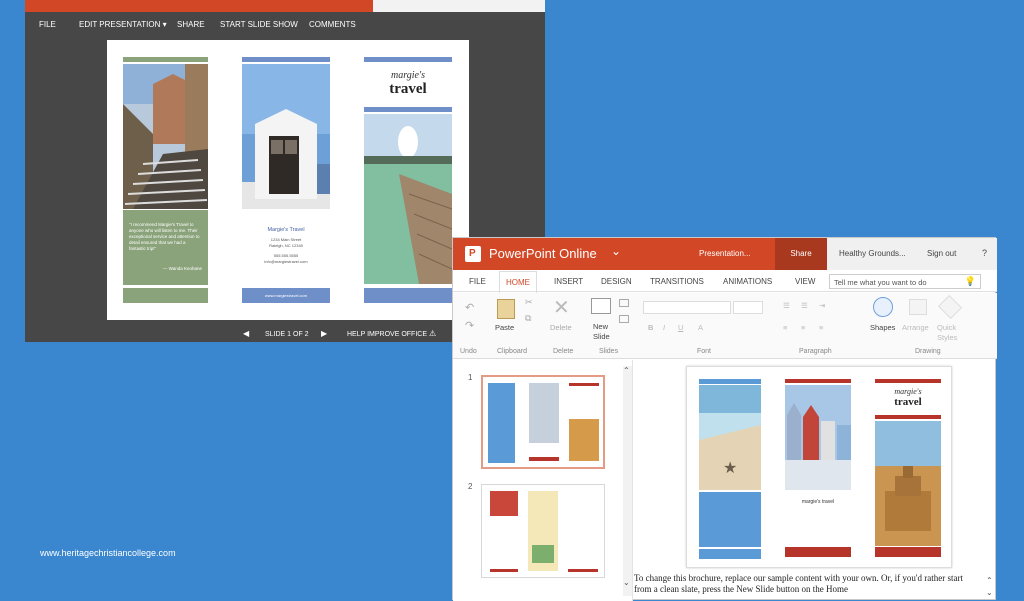  I want to click on tell-me-placeholder: Tell me what you want to do, so click(880, 282).